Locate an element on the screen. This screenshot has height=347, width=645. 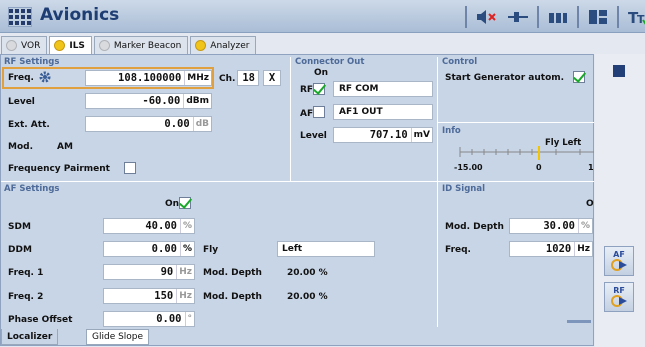
mute-icon is located at coordinates (486, 17).